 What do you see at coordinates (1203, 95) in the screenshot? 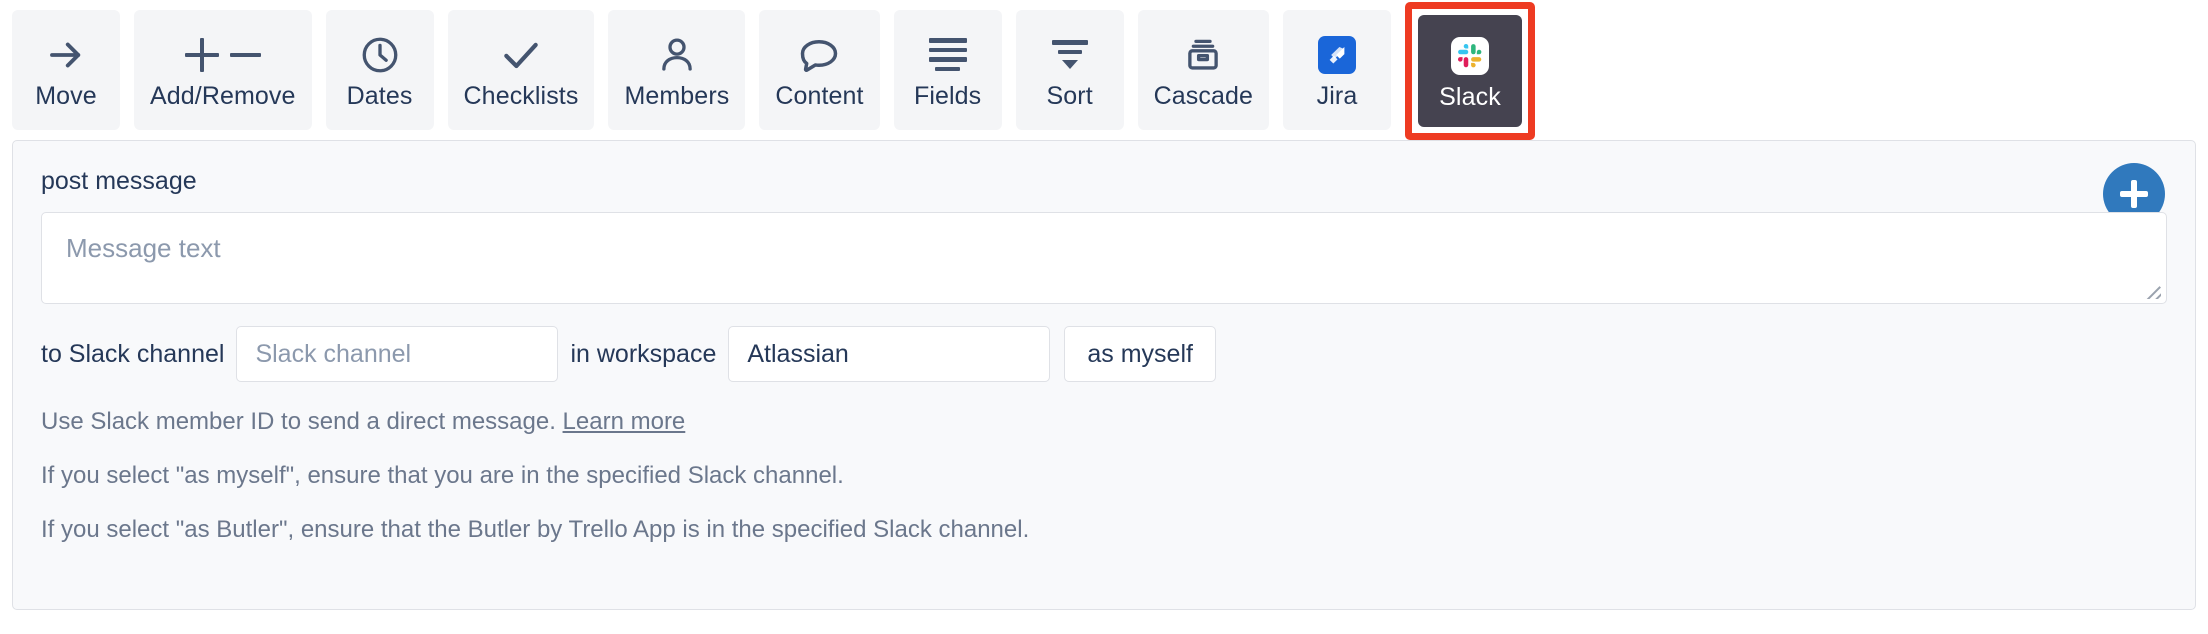
I see `tab-label: Cascade` at bounding box center [1203, 95].